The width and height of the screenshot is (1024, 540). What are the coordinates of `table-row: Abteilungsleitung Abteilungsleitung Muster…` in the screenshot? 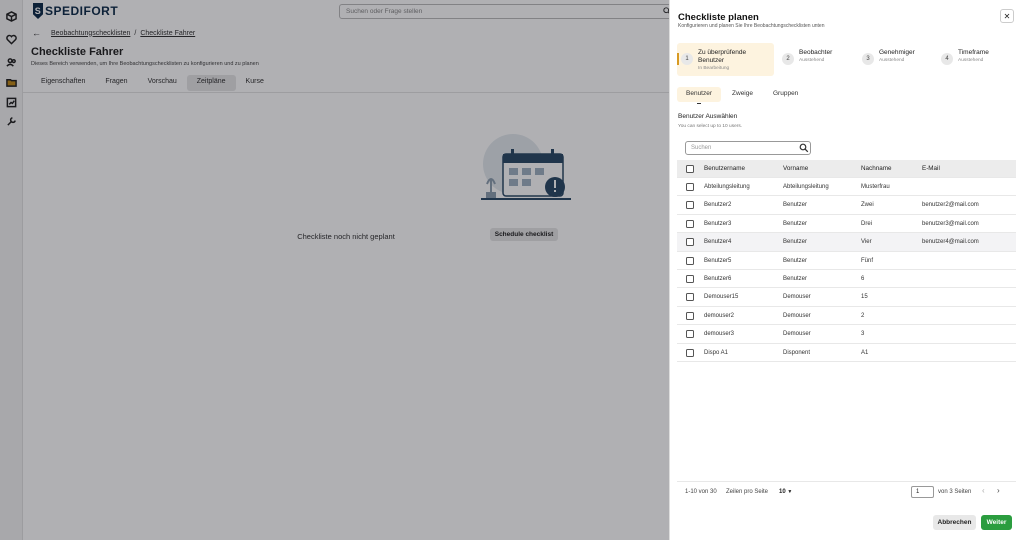 It's located at (846, 187).